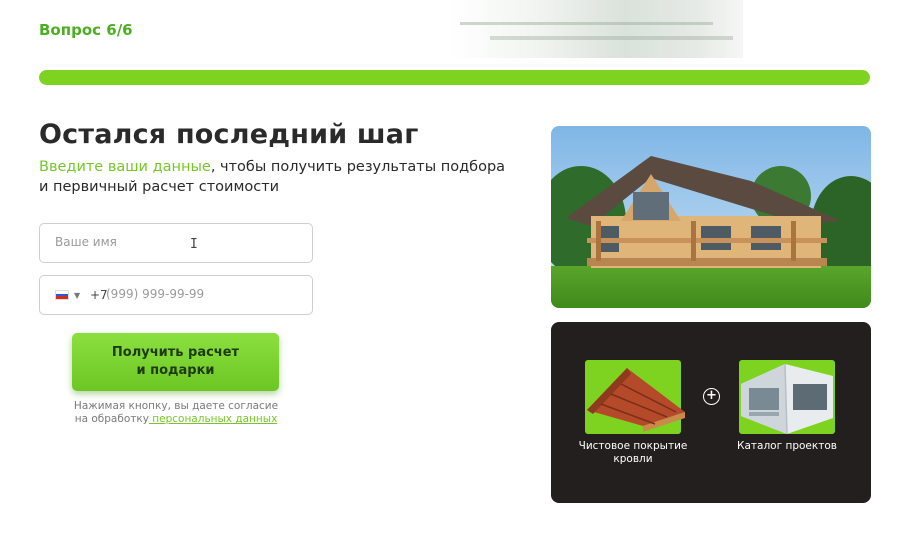 The width and height of the screenshot is (915, 555). Describe the element at coordinates (175, 352) in the screenshot. I see `submit-label-line1: Получить расчет` at that location.